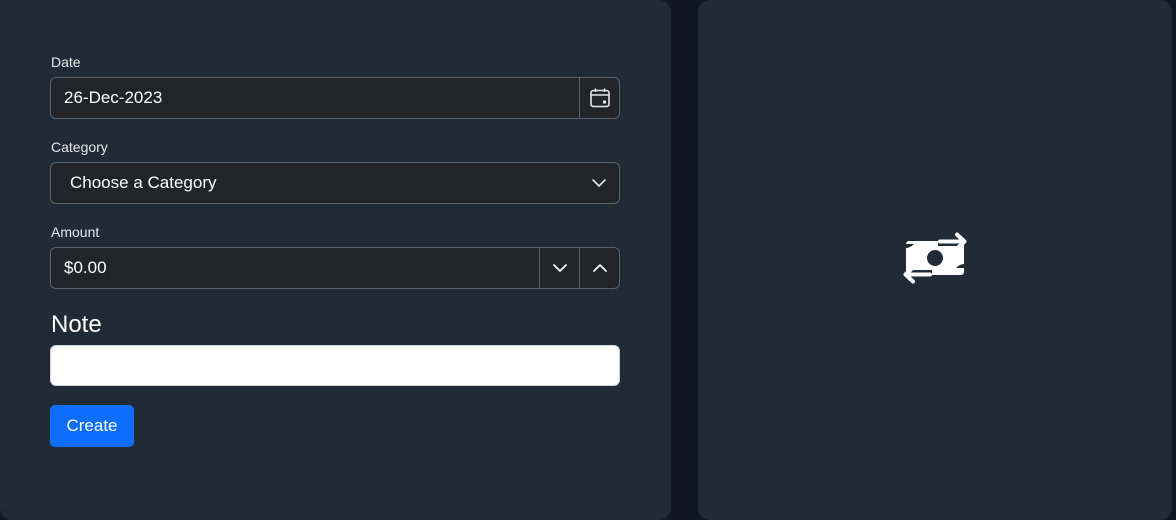  Describe the element at coordinates (295, 268) in the screenshot. I see `amount-input: $0.00` at that location.